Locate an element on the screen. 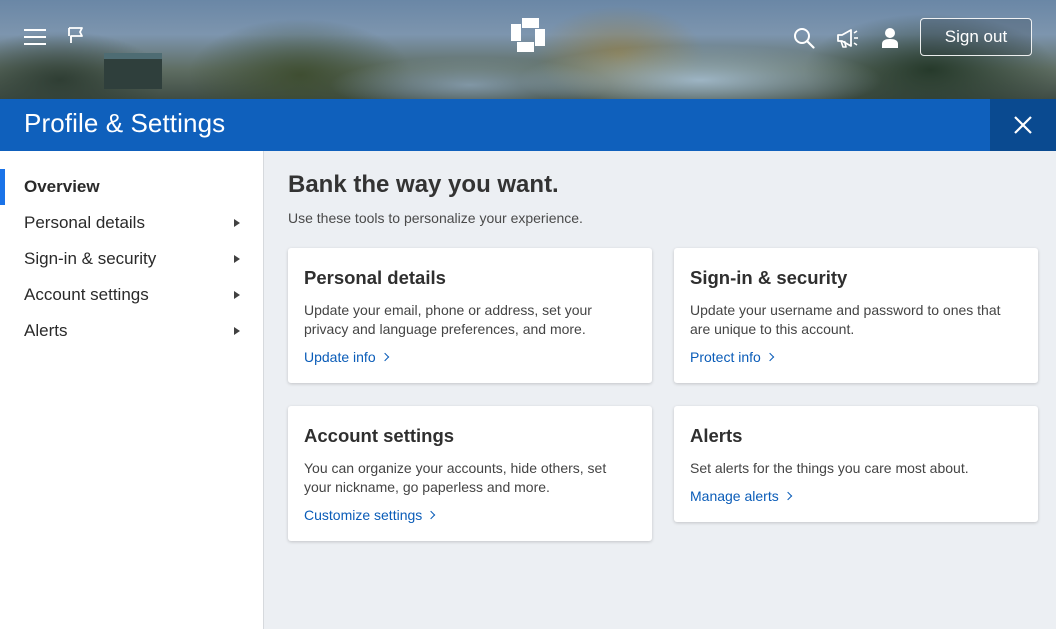 This screenshot has height=629, width=1056. flag-icon is located at coordinates (75, 35).